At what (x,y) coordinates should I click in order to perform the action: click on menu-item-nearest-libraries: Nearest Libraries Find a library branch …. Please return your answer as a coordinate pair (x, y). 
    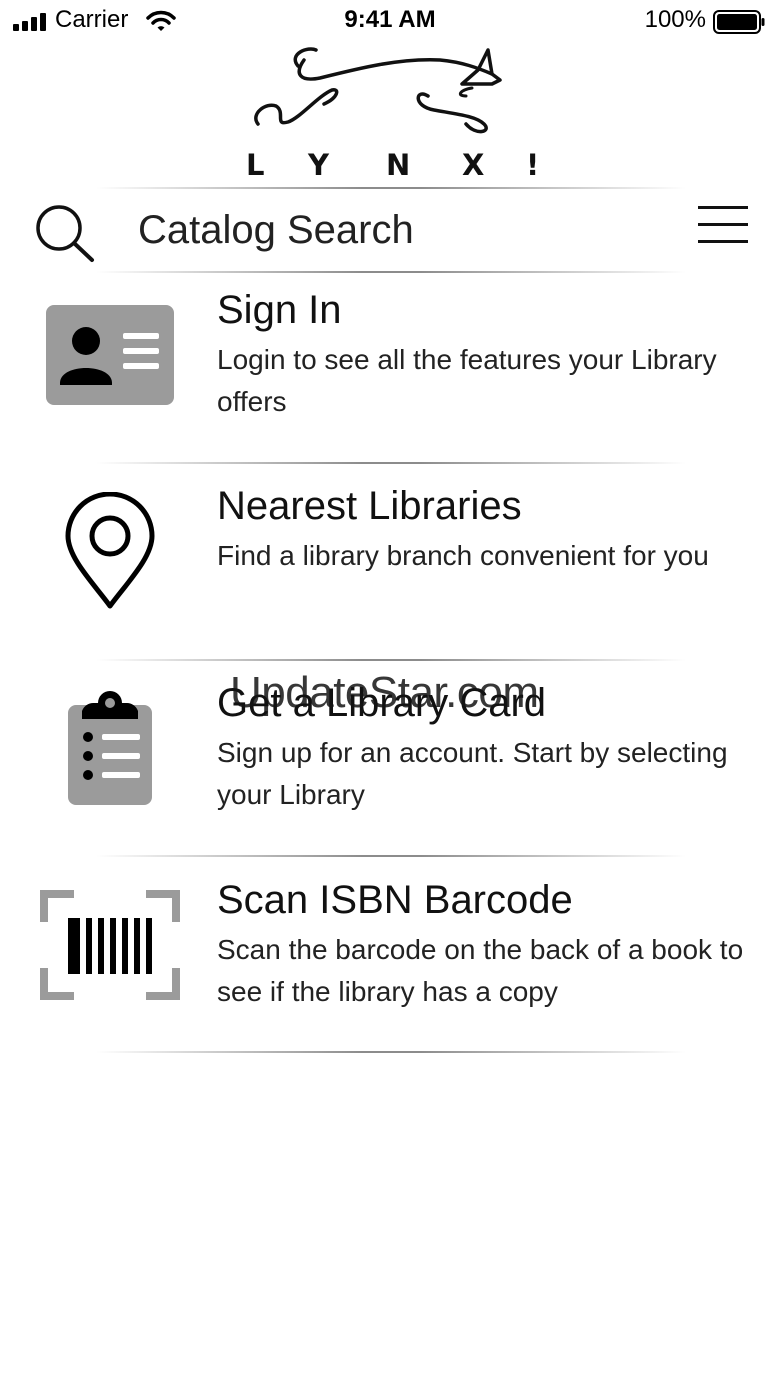
    Looking at the image, I should click on (390, 563).